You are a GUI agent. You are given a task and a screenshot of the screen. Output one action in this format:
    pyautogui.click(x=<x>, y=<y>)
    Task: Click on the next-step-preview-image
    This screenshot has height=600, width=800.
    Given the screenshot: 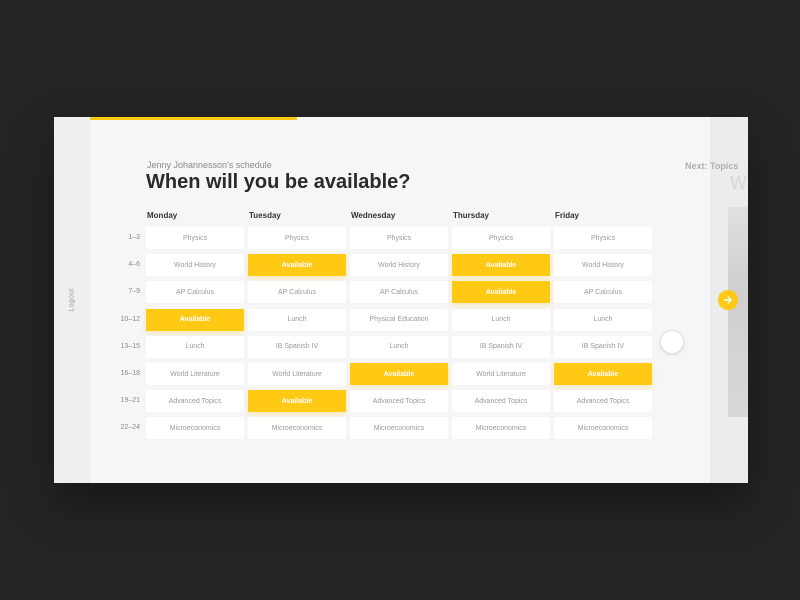 What is the action you would take?
    pyautogui.click(x=738, y=312)
    